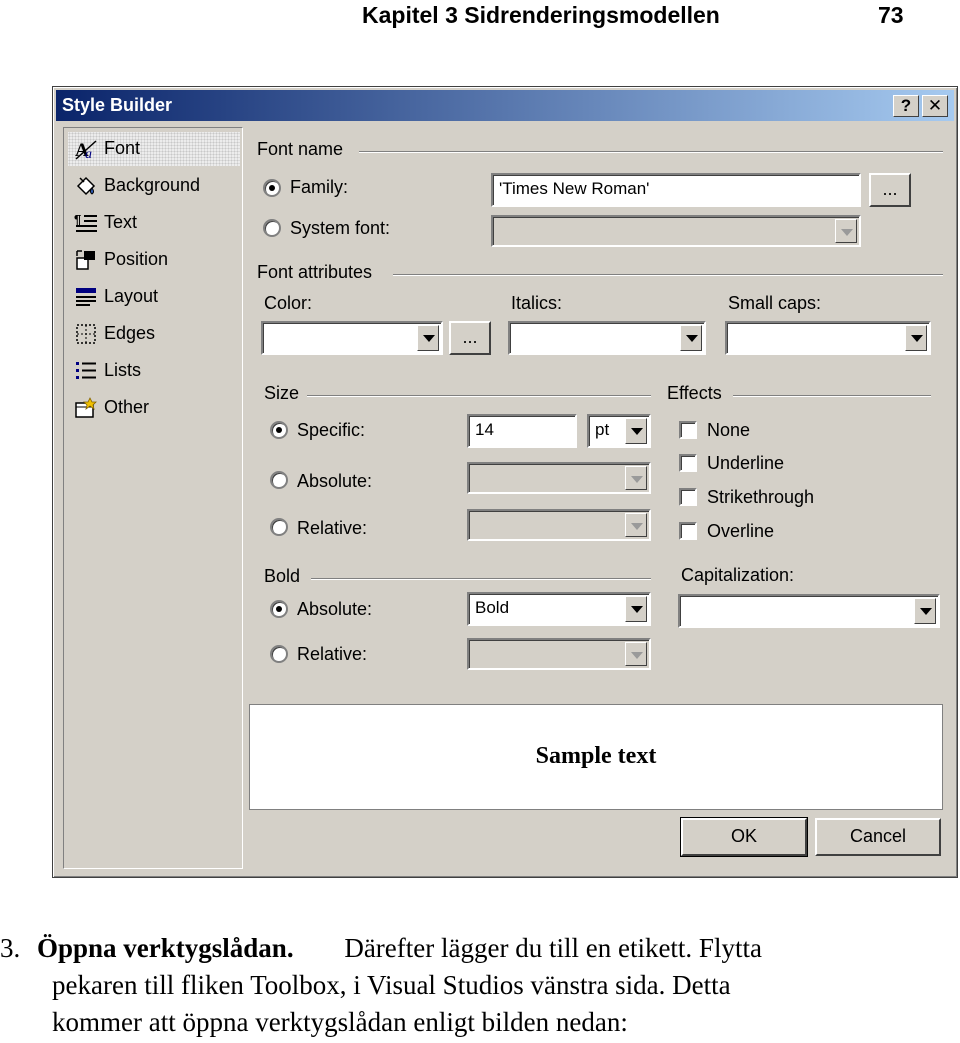 This screenshot has height=1043, width=960. Describe the element at coordinates (906, 106) in the screenshot. I see `help-button: ?` at that location.